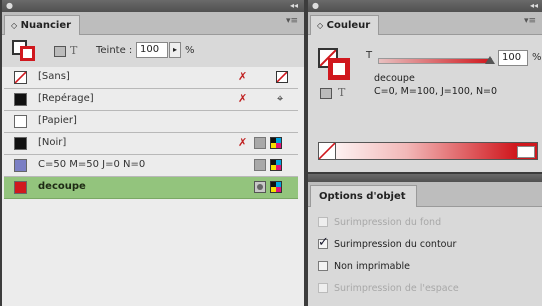  I want to click on swatch-row-sans: [Sans] ✗, so click(151, 78).